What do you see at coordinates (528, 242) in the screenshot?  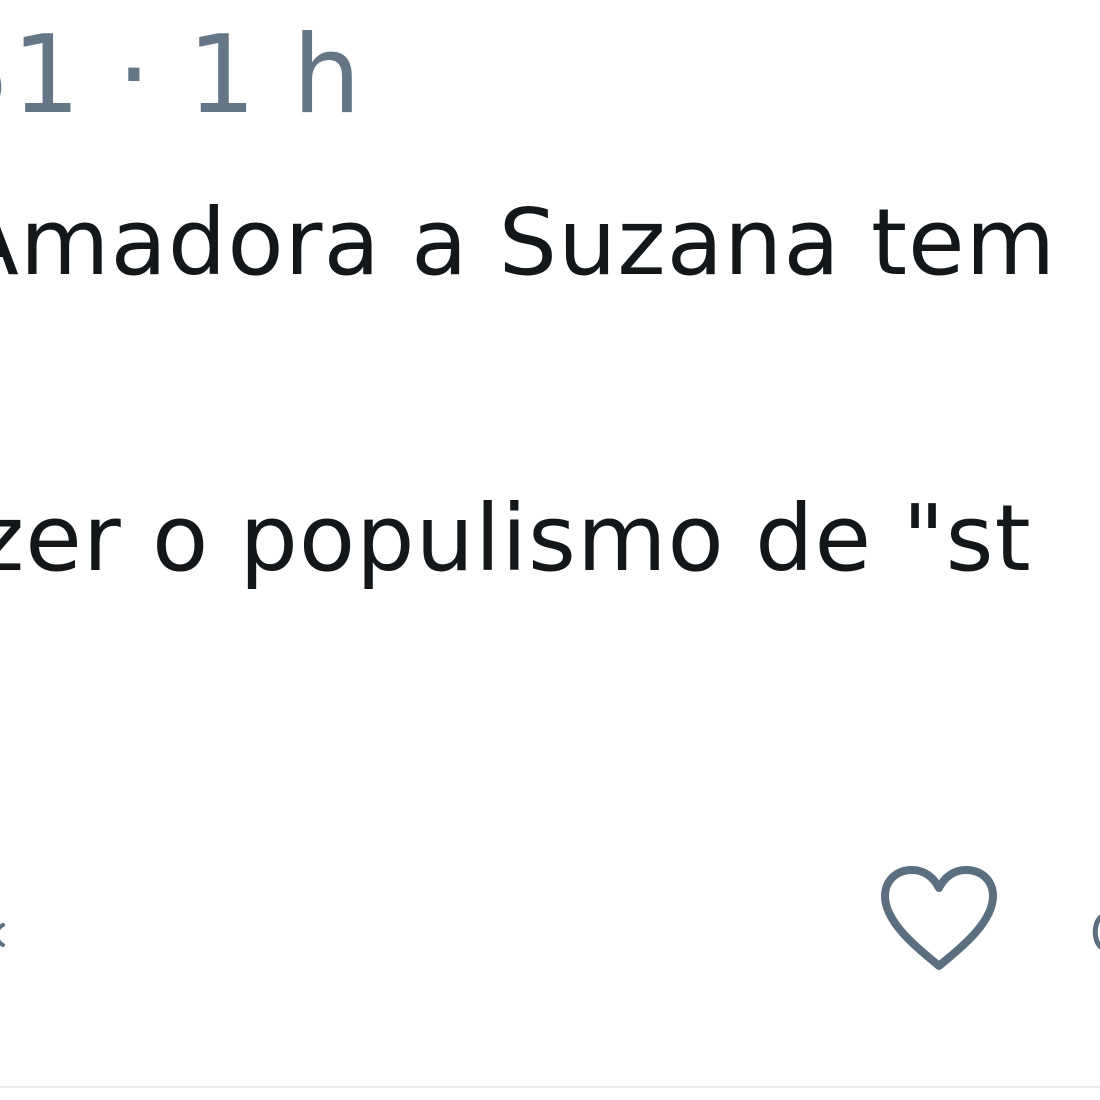 I see `tweet-text-line-1: Amadora a Suzana tem` at bounding box center [528, 242].